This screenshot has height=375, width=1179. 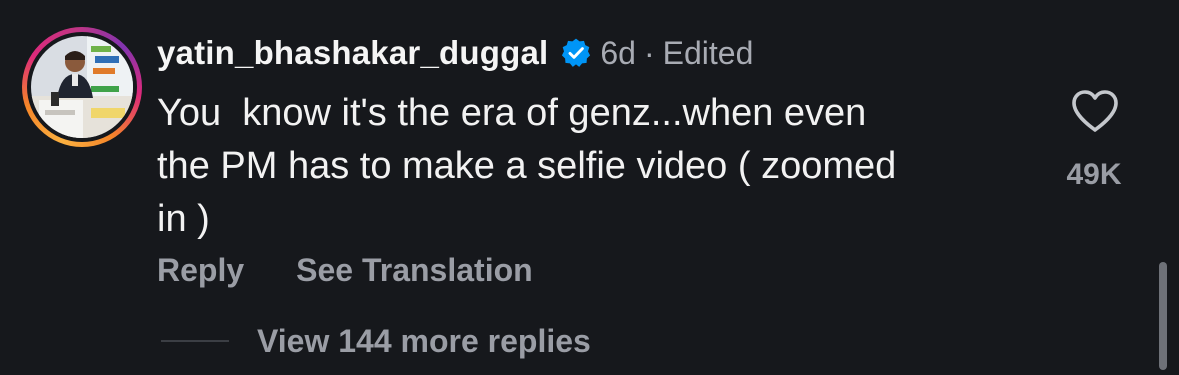 What do you see at coordinates (618, 52) in the screenshot?
I see `timestamp: 6d` at bounding box center [618, 52].